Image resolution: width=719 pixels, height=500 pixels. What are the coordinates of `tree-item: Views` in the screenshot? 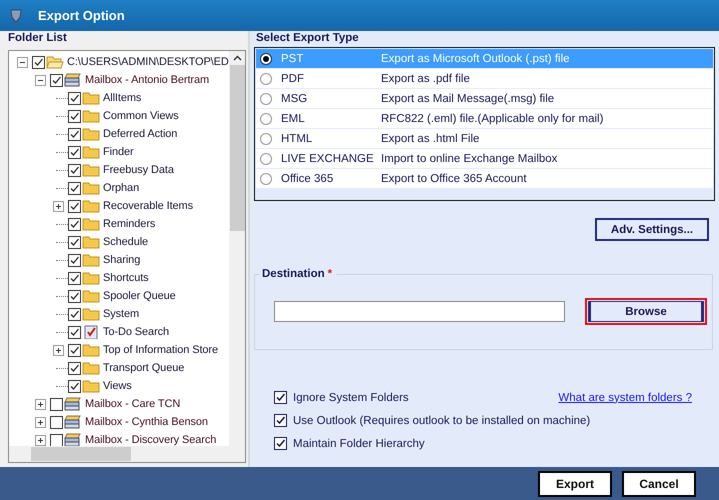 It's located at (117, 386).